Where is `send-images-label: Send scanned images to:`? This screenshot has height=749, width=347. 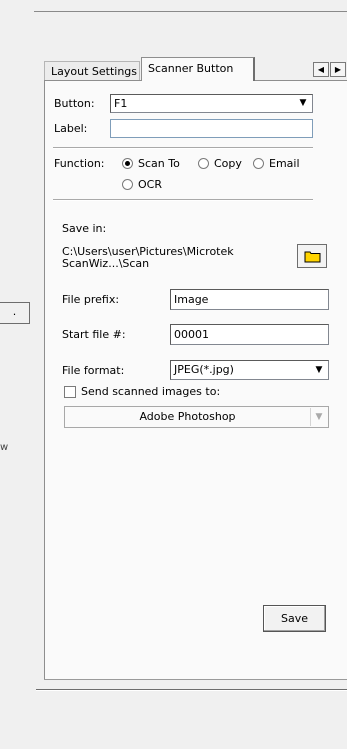
send-images-label: Send scanned images to: is located at coordinates (150, 391).